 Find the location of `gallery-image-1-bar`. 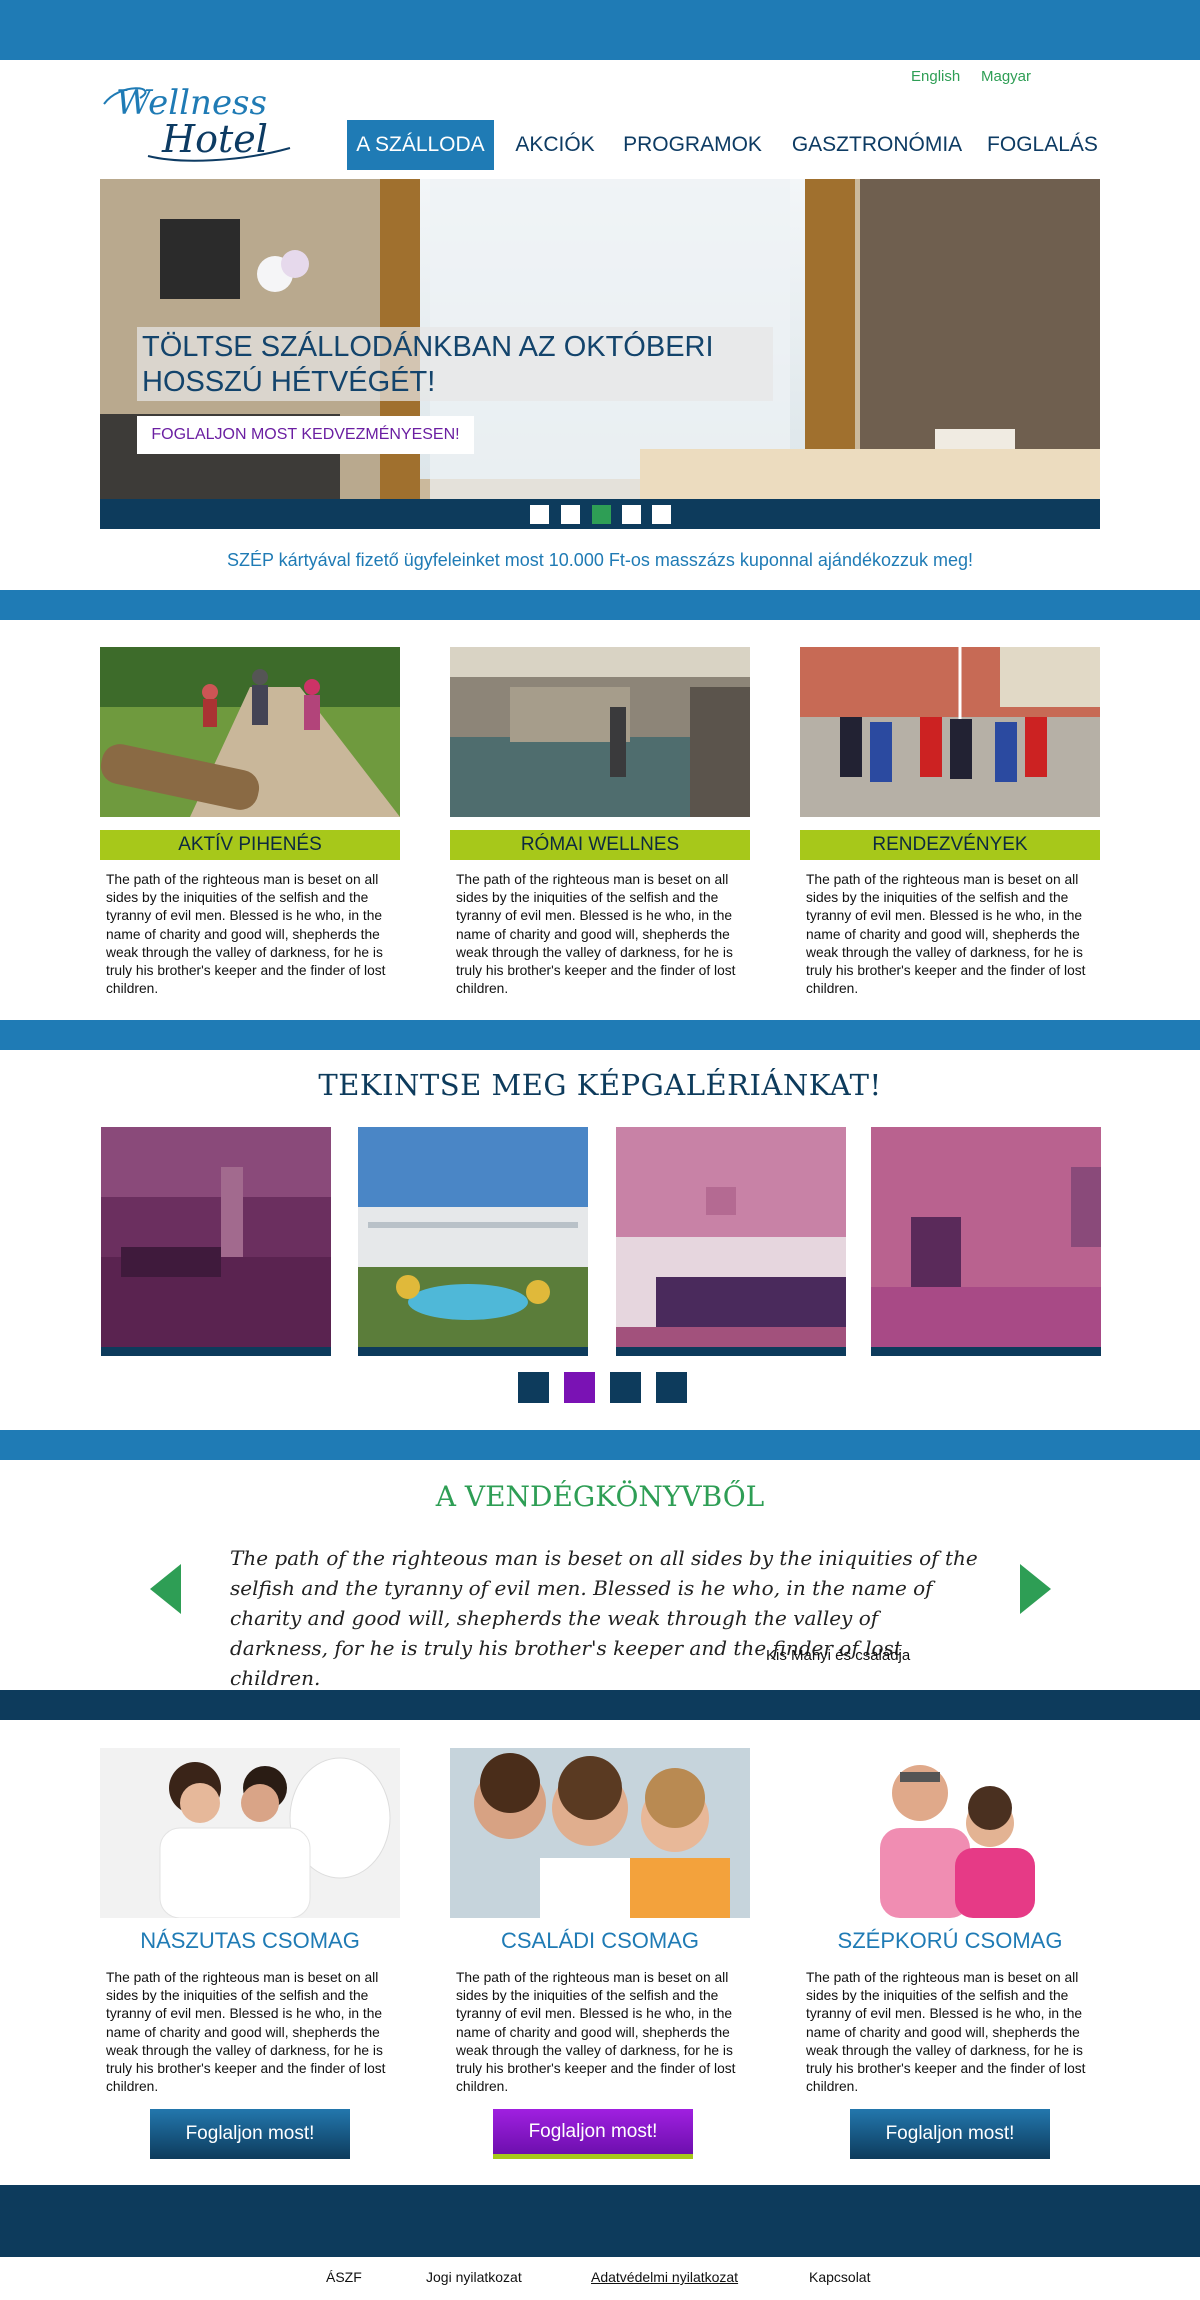

gallery-image-1-bar is located at coordinates (216, 1351).